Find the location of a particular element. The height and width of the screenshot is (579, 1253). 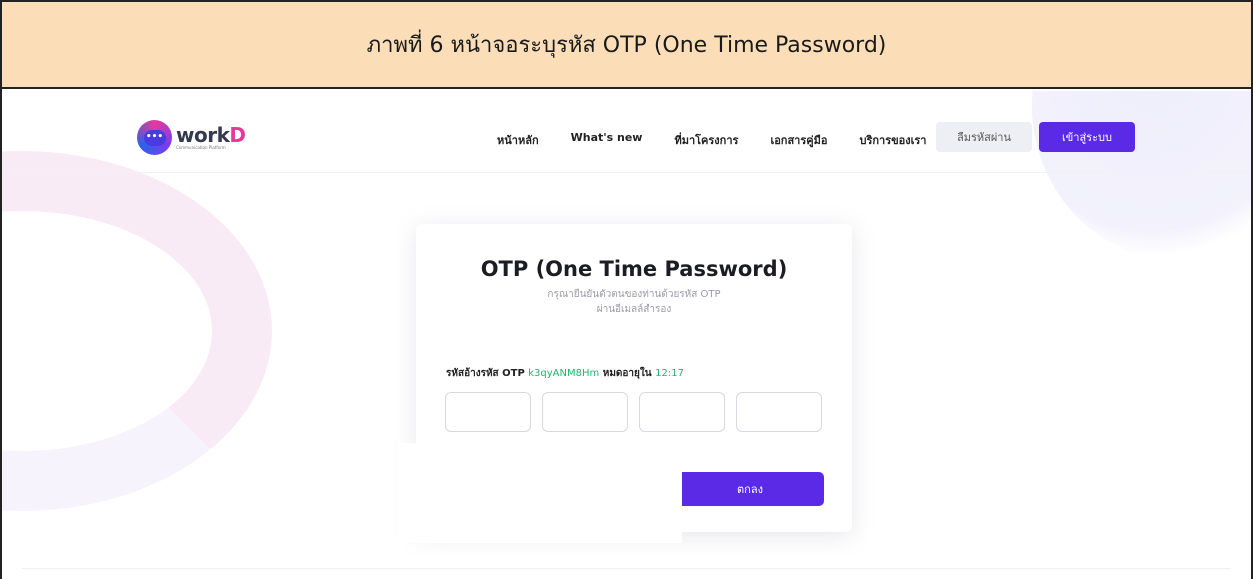

otp-ref-label: รหัสอ้างรหัส OTP is located at coordinates (485, 373).